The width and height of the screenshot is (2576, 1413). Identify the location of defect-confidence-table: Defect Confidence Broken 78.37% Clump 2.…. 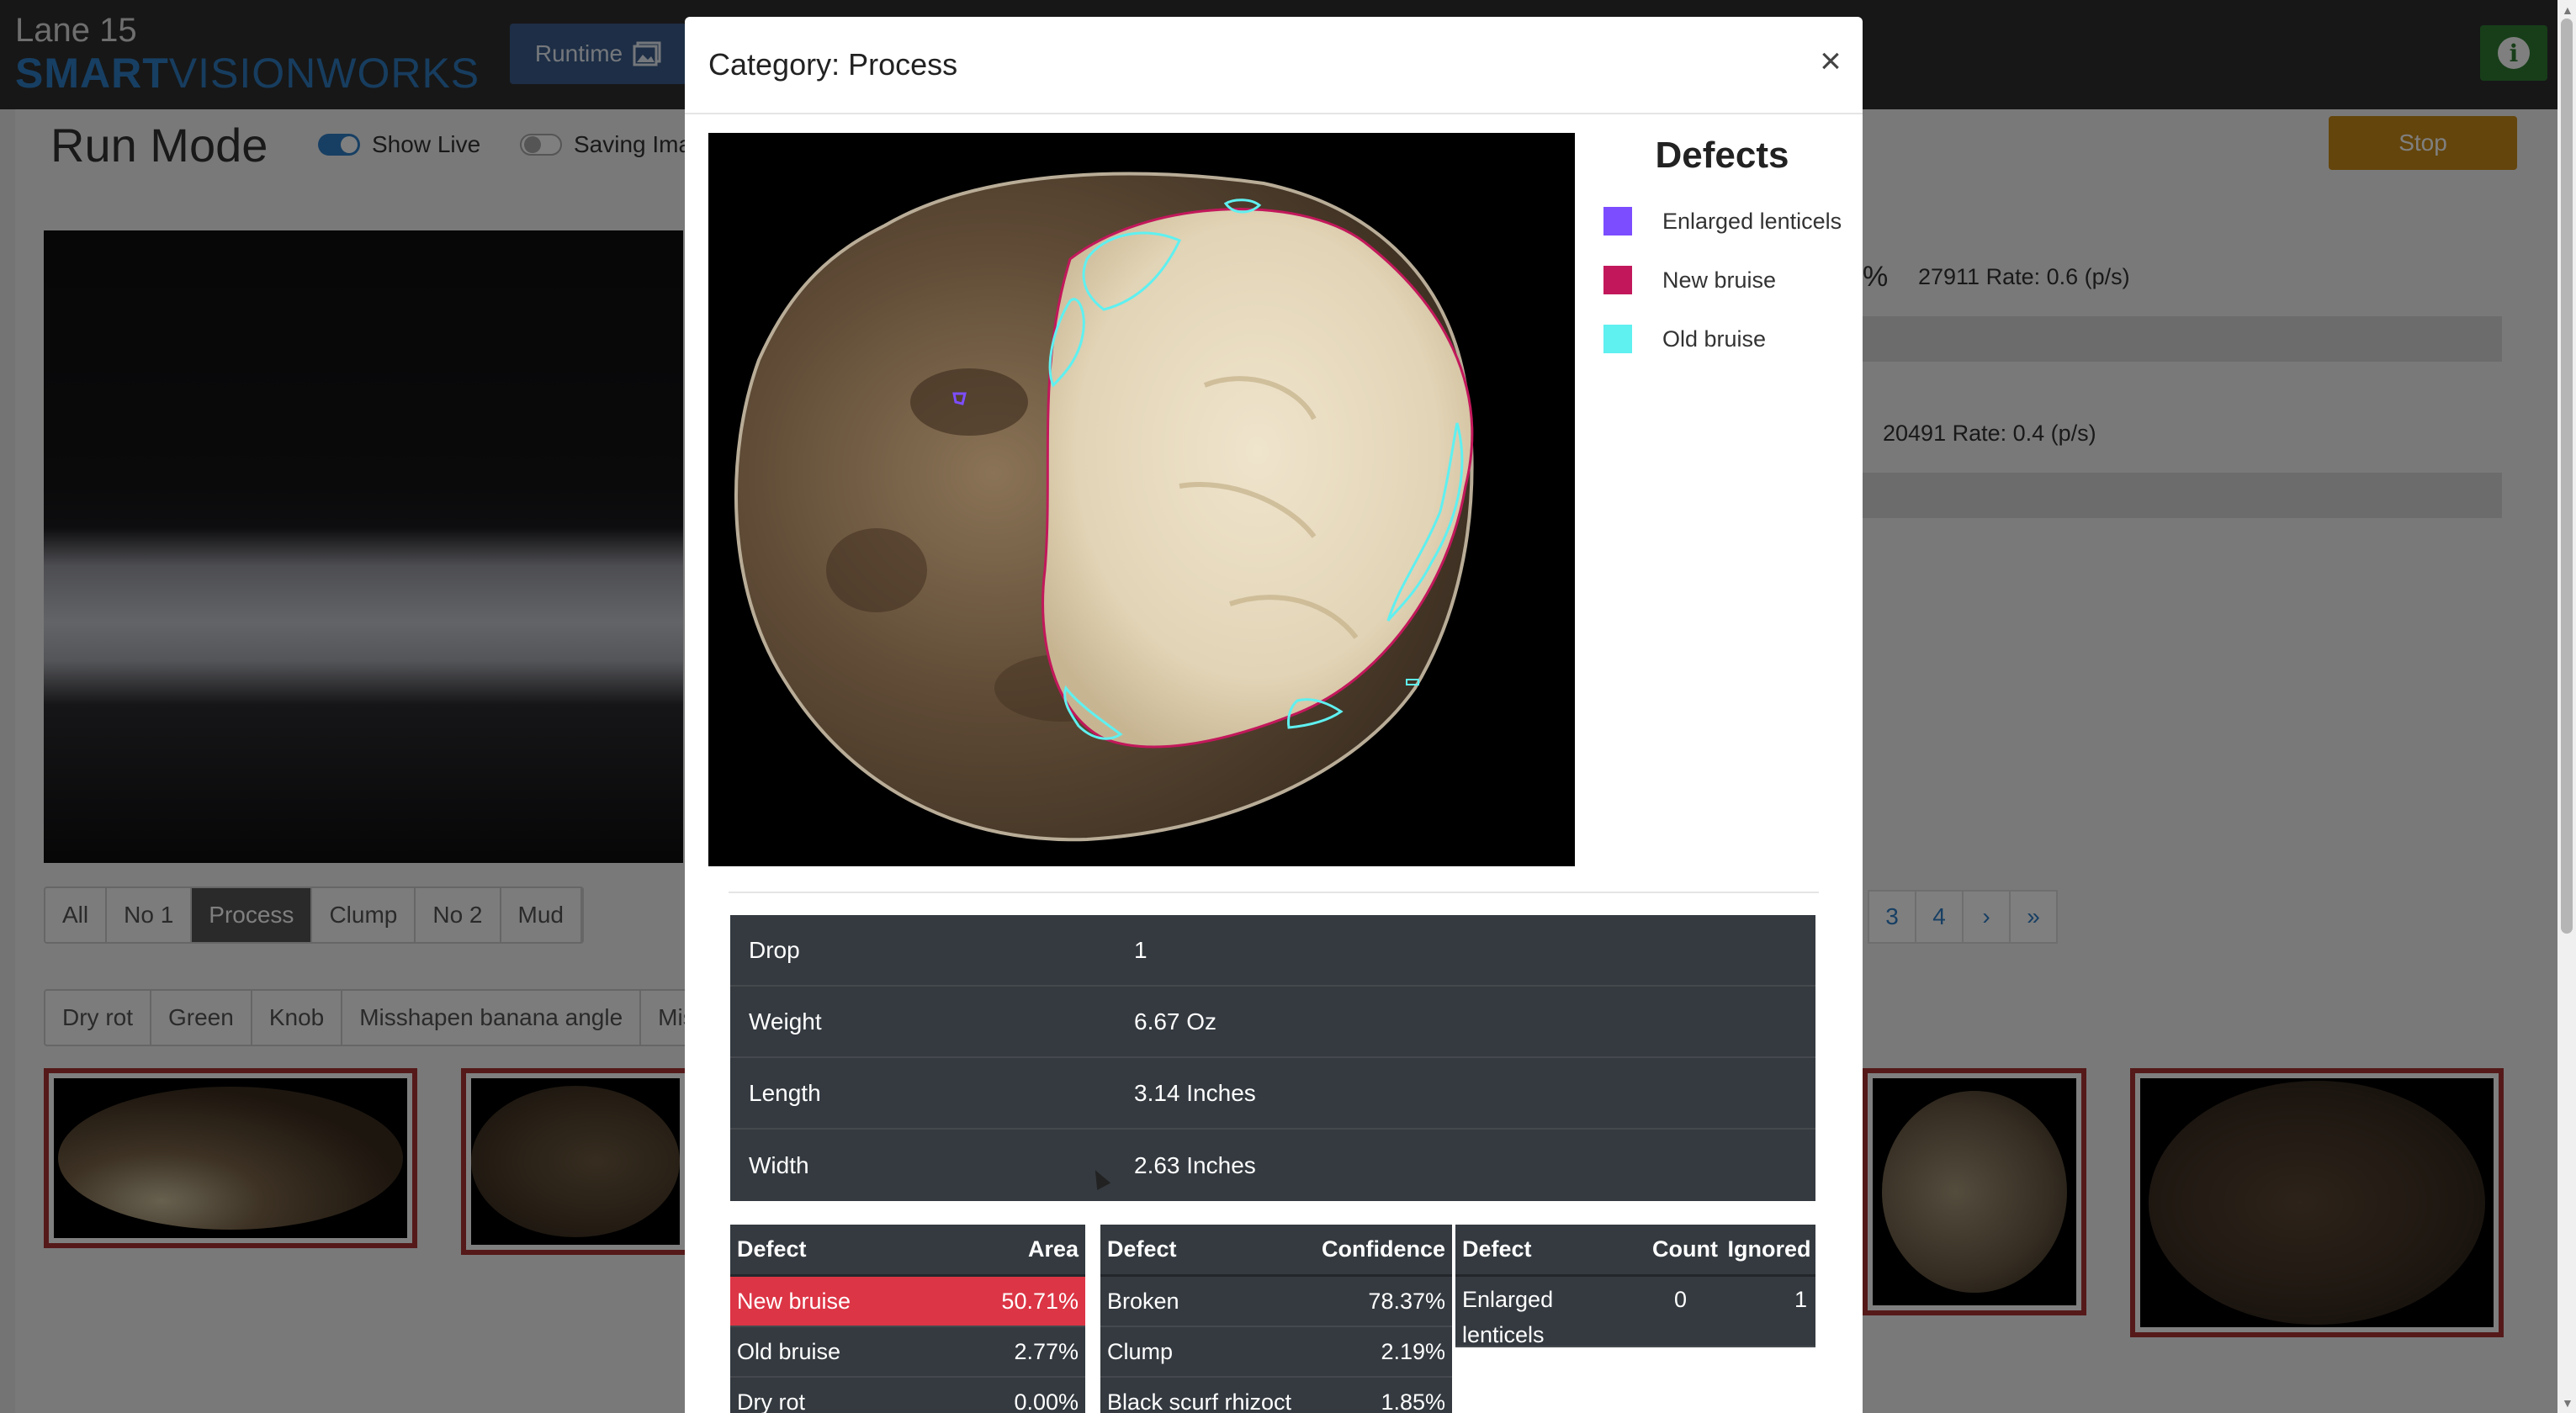
(1276, 1319).